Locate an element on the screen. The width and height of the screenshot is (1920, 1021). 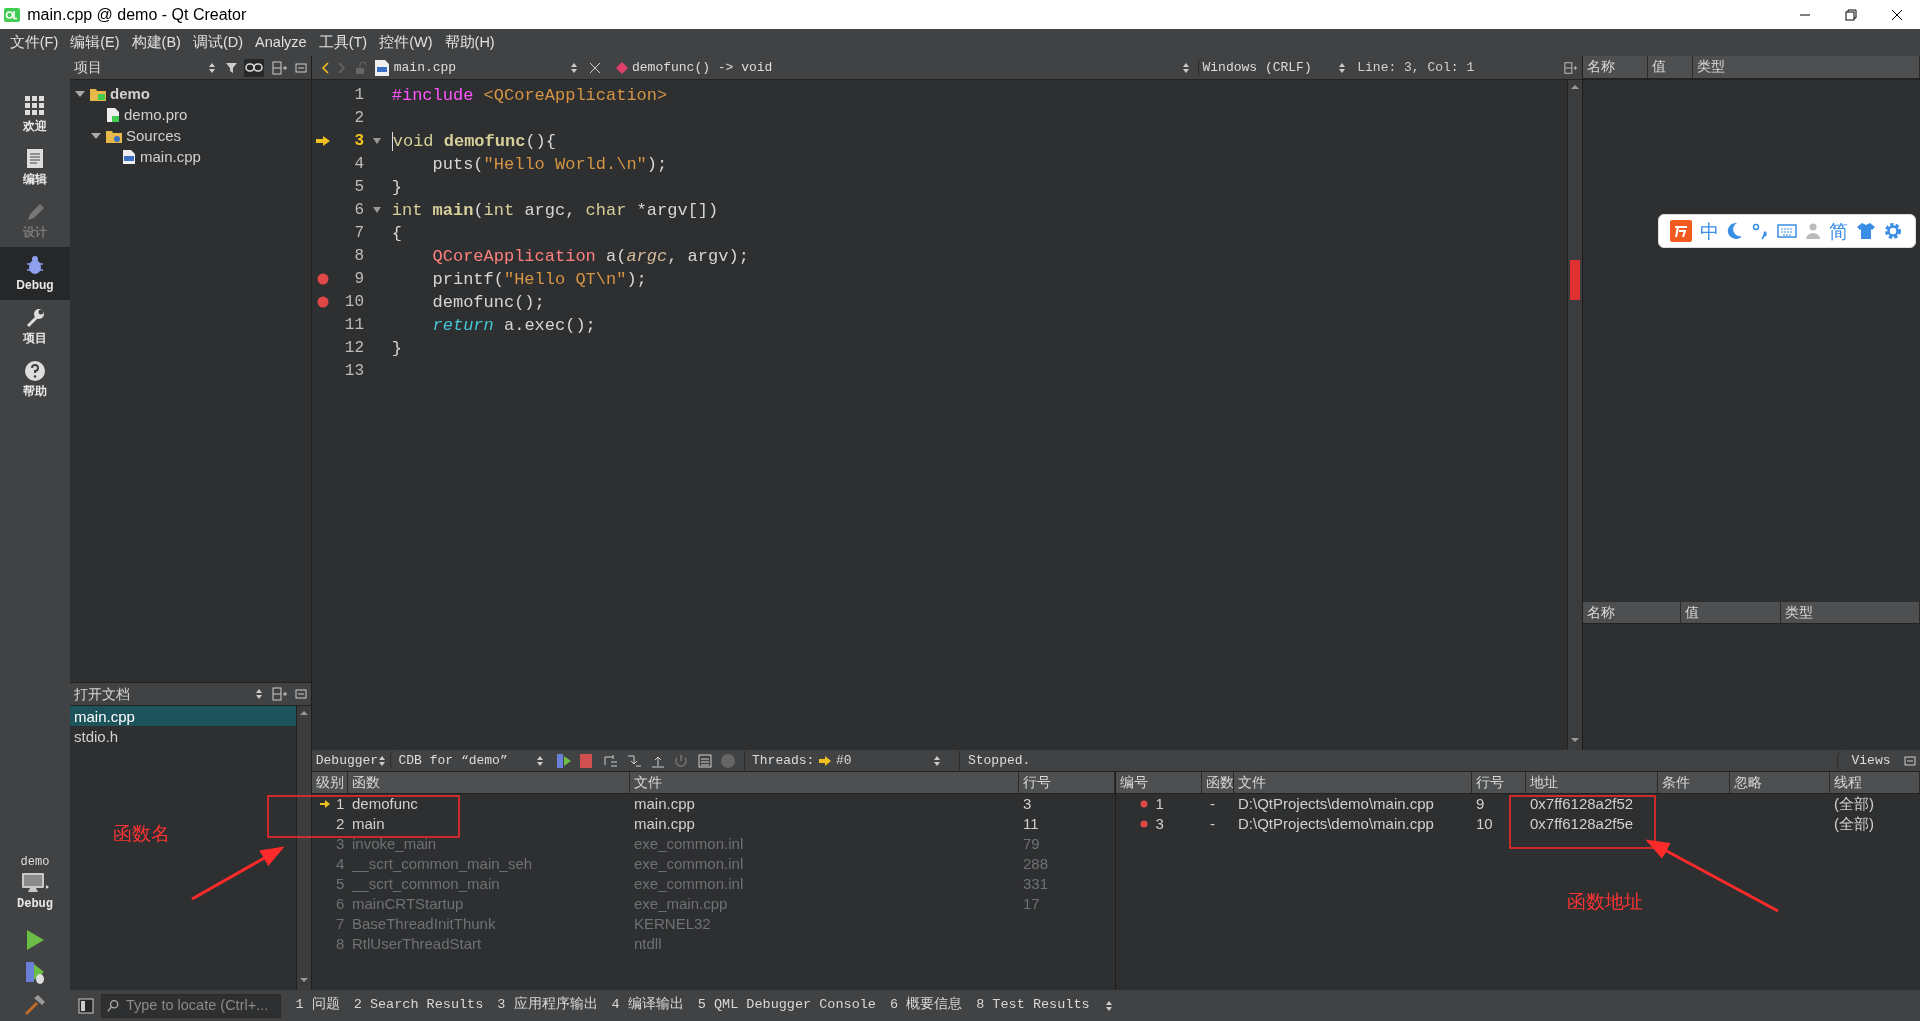
step-over-icon is located at coordinates (610, 760).